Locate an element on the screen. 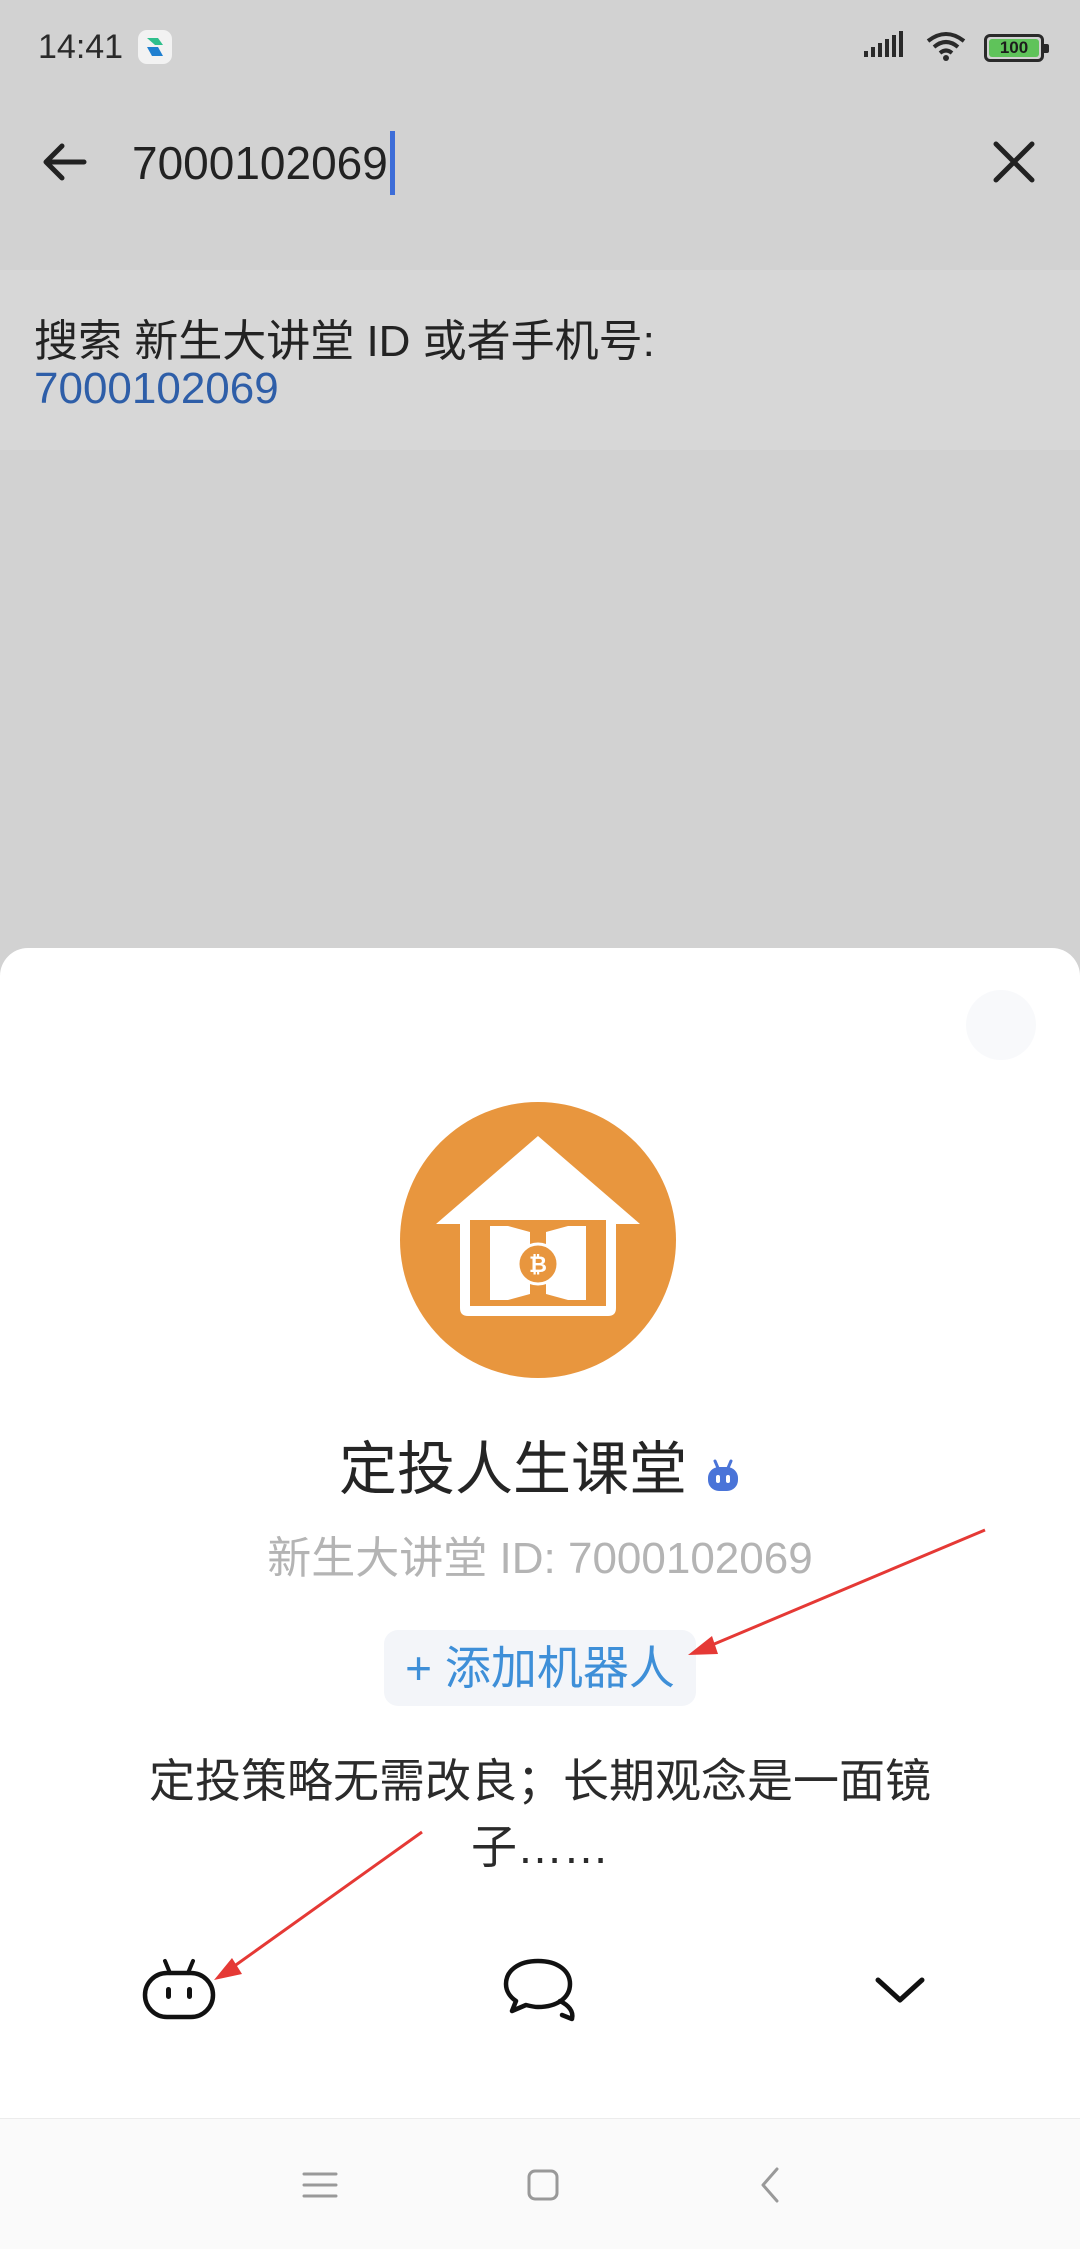  arrow-left-icon is located at coordinates (65, 162).